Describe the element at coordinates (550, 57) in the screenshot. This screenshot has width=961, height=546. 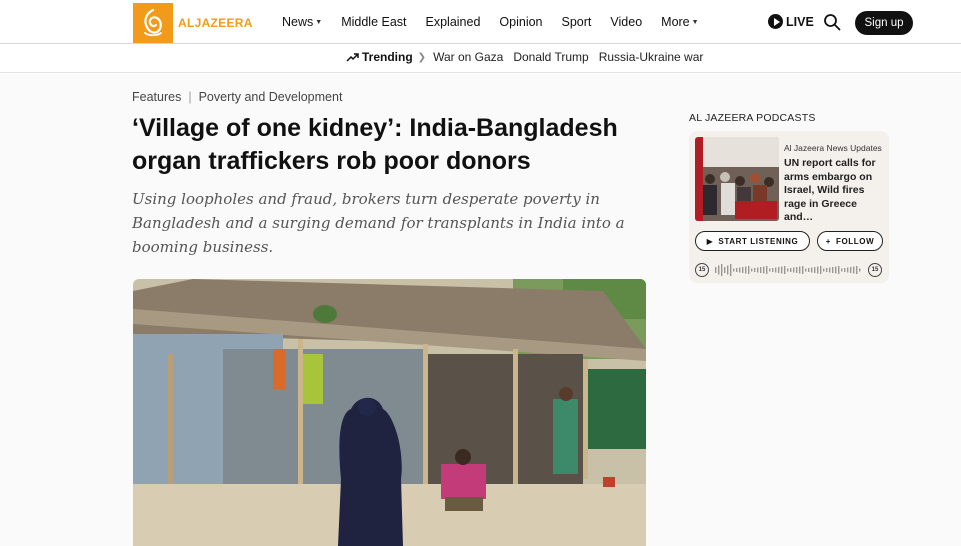
I see `trending-link: Donald Trump` at that location.